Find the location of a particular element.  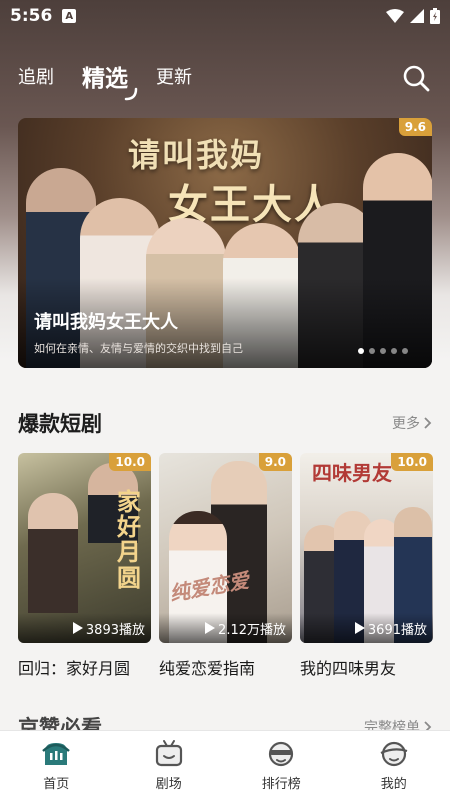

nav-theater: 剧场 is located at coordinates (169, 765).